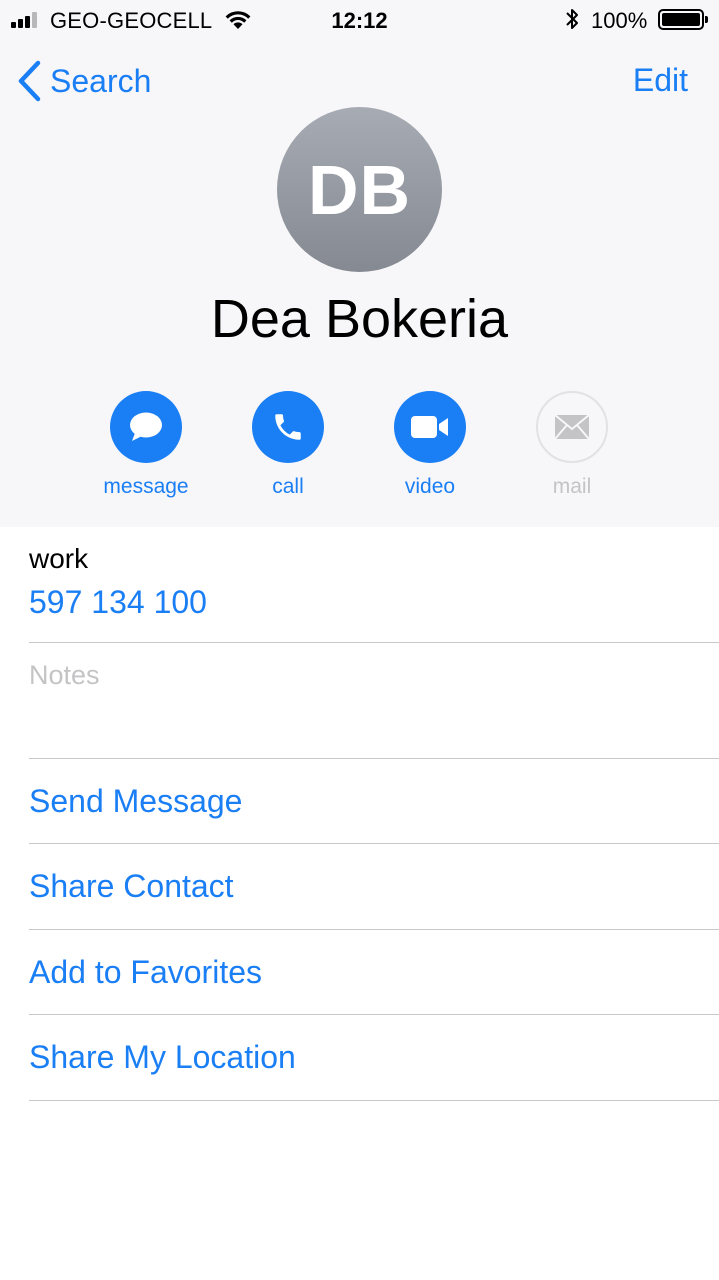 The width and height of the screenshot is (719, 1280). Describe the element at coordinates (359, 319) in the screenshot. I see `contact-name: Dea Bokeria` at that location.